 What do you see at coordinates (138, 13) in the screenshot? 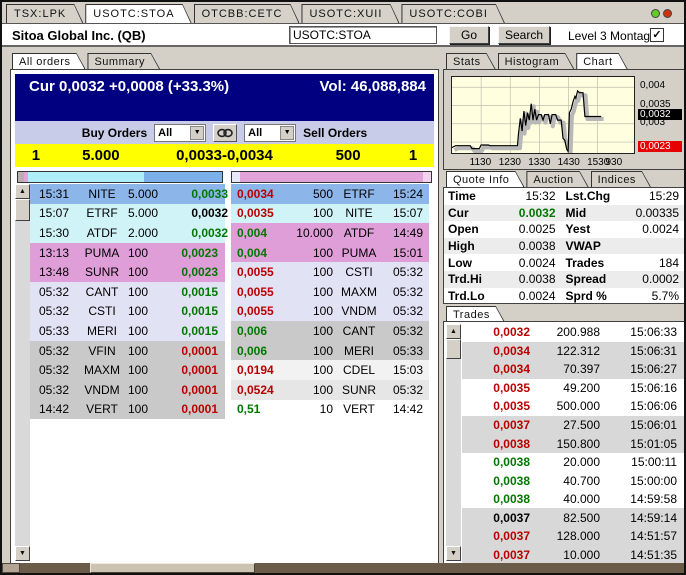
I see `symbol-tab-usotc-stoa: USOTC:STOA` at bounding box center [138, 13].